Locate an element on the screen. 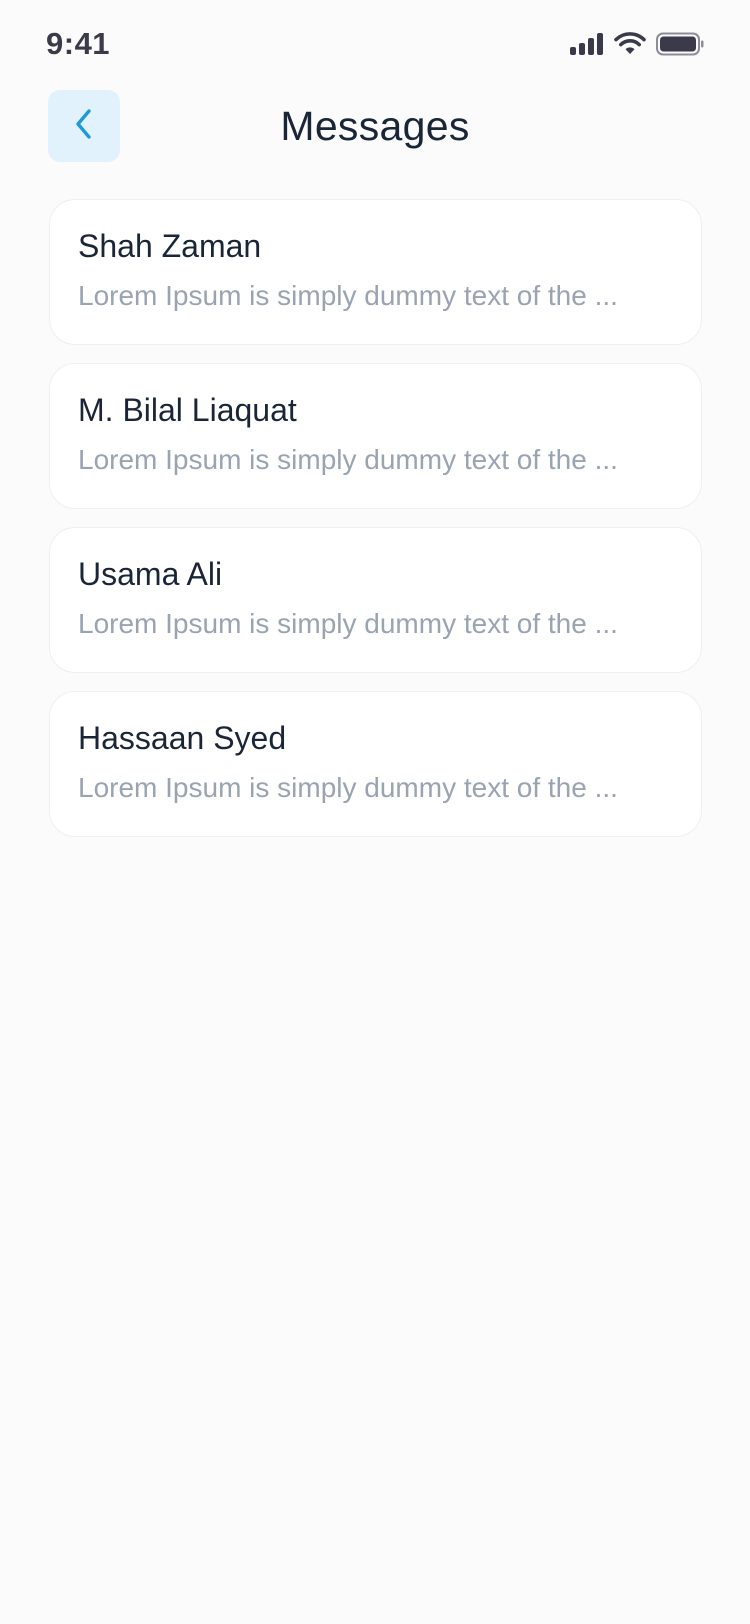  page-title: Messages is located at coordinates (375, 126).